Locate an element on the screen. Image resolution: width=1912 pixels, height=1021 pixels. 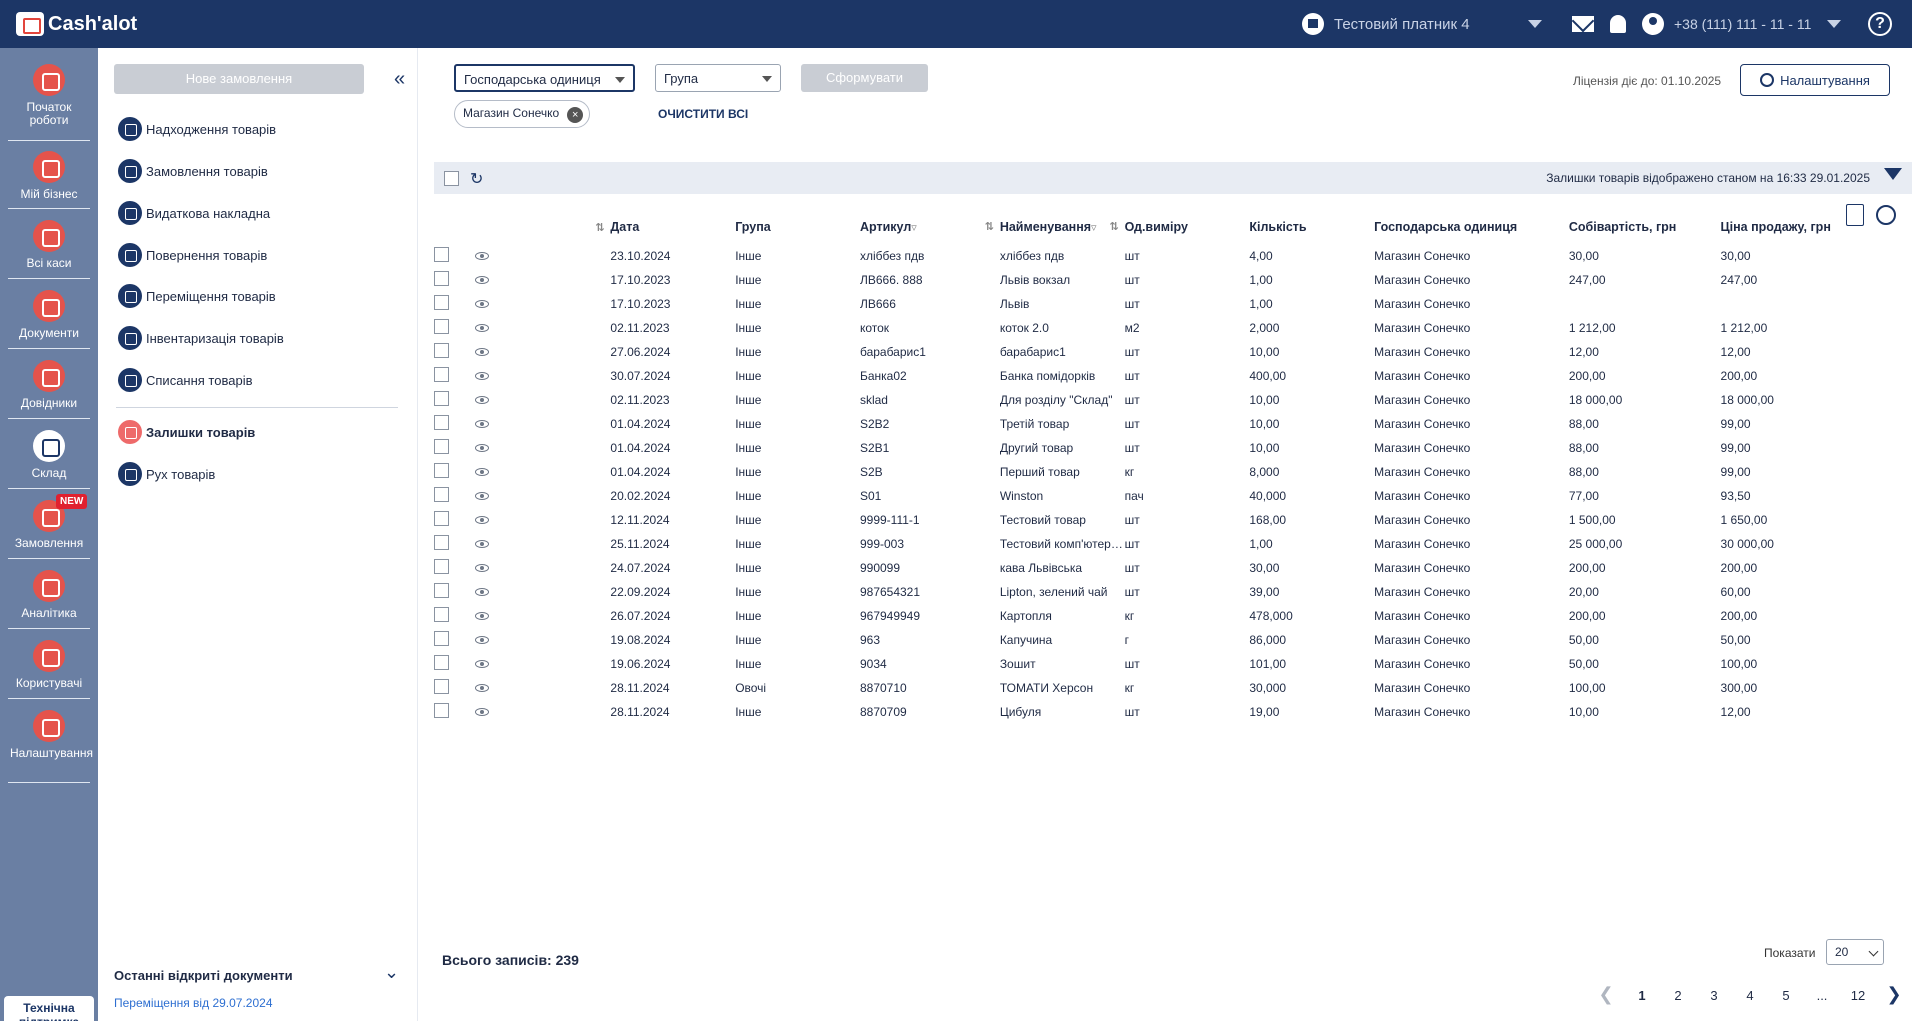
submenu-item-inventory: Інвентаризація товарів is located at coordinates (201, 338).